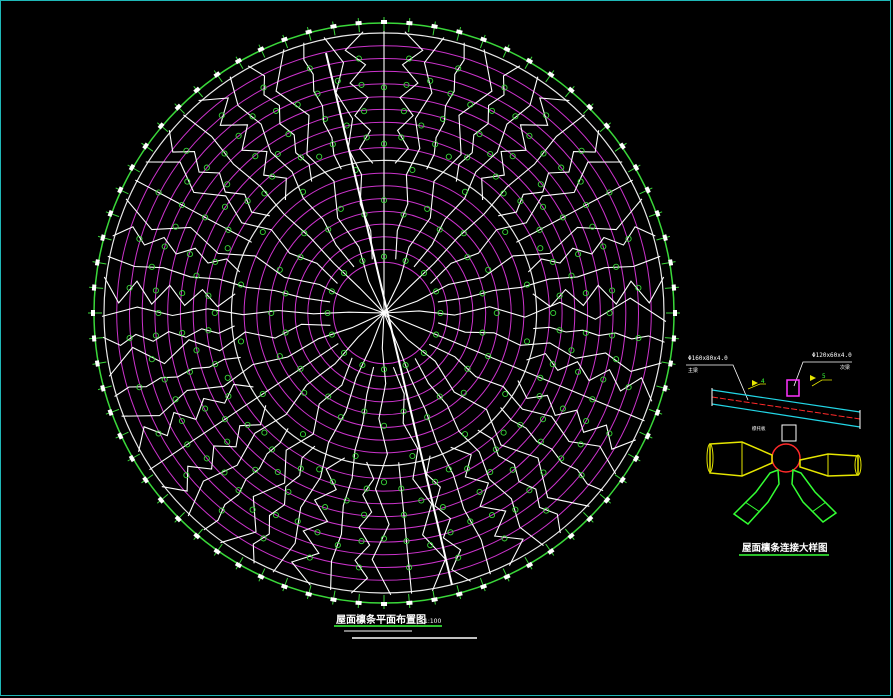 The image size is (893, 698). I want to click on plan-title-block: 屋面檩条平面布置图 1:100, so click(405, 626).